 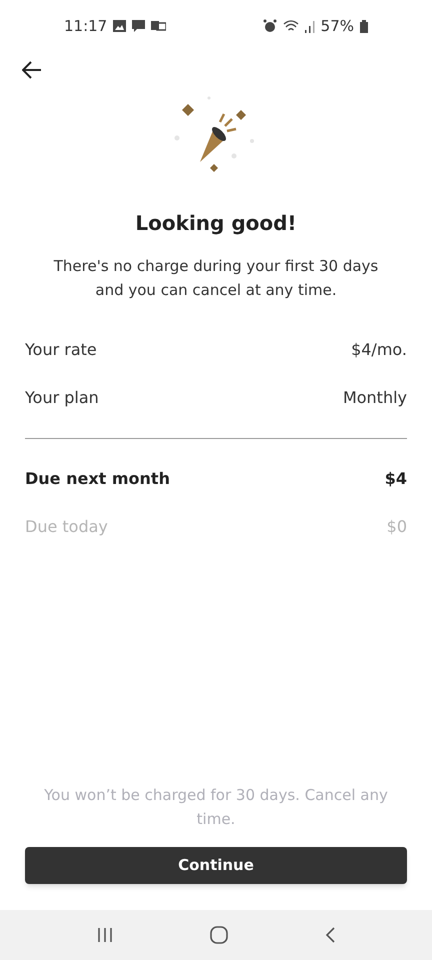 I want to click on summary-label: Your rate, so click(x=61, y=350).